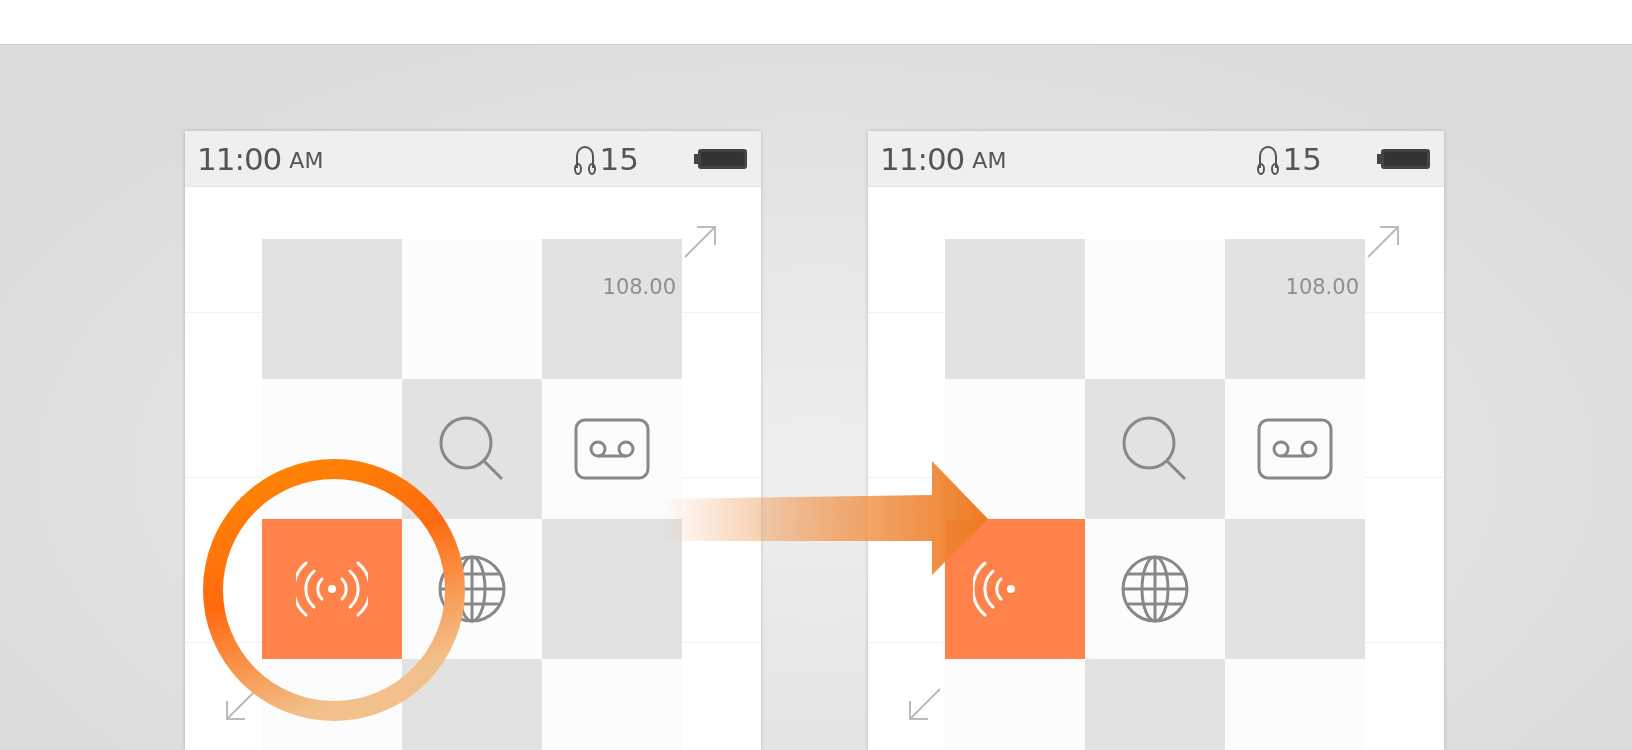 This screenshot has height=750, width=1632. I want to click on broadcast-icon, so click(332, 589).